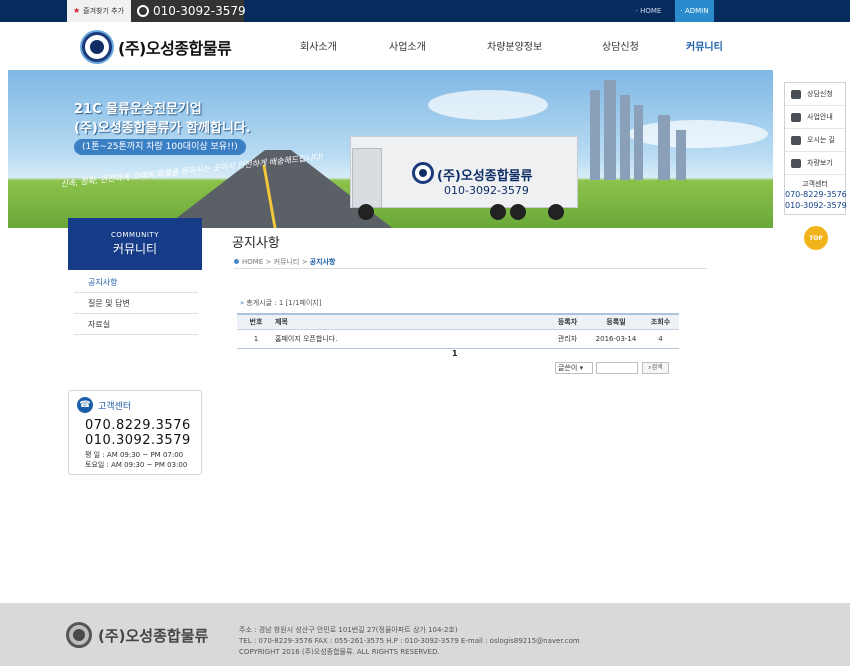 The image size is (850, 666). What do you see at coordinates (694, 11) in the screenshot?
I see `admin-link: · ADMIN` at bounding box center [694, 11].